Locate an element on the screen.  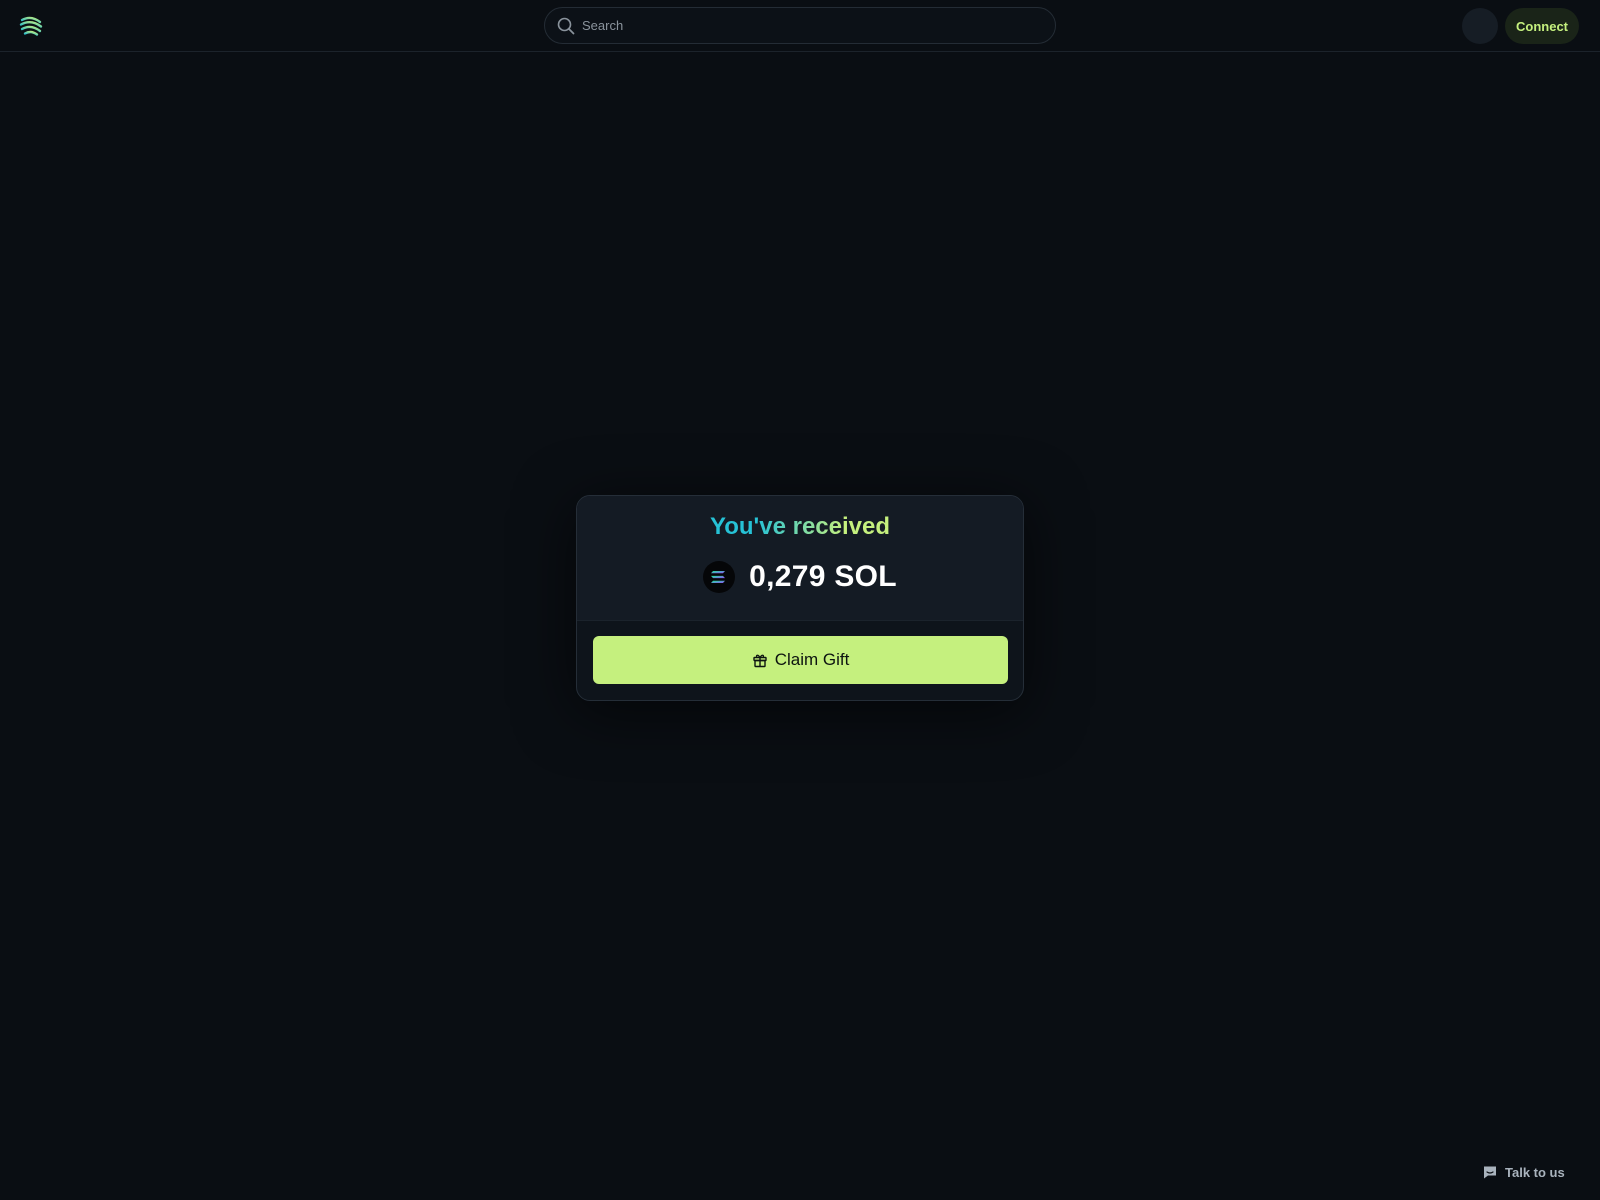
gift-icon is located at coordinates (759, 661).